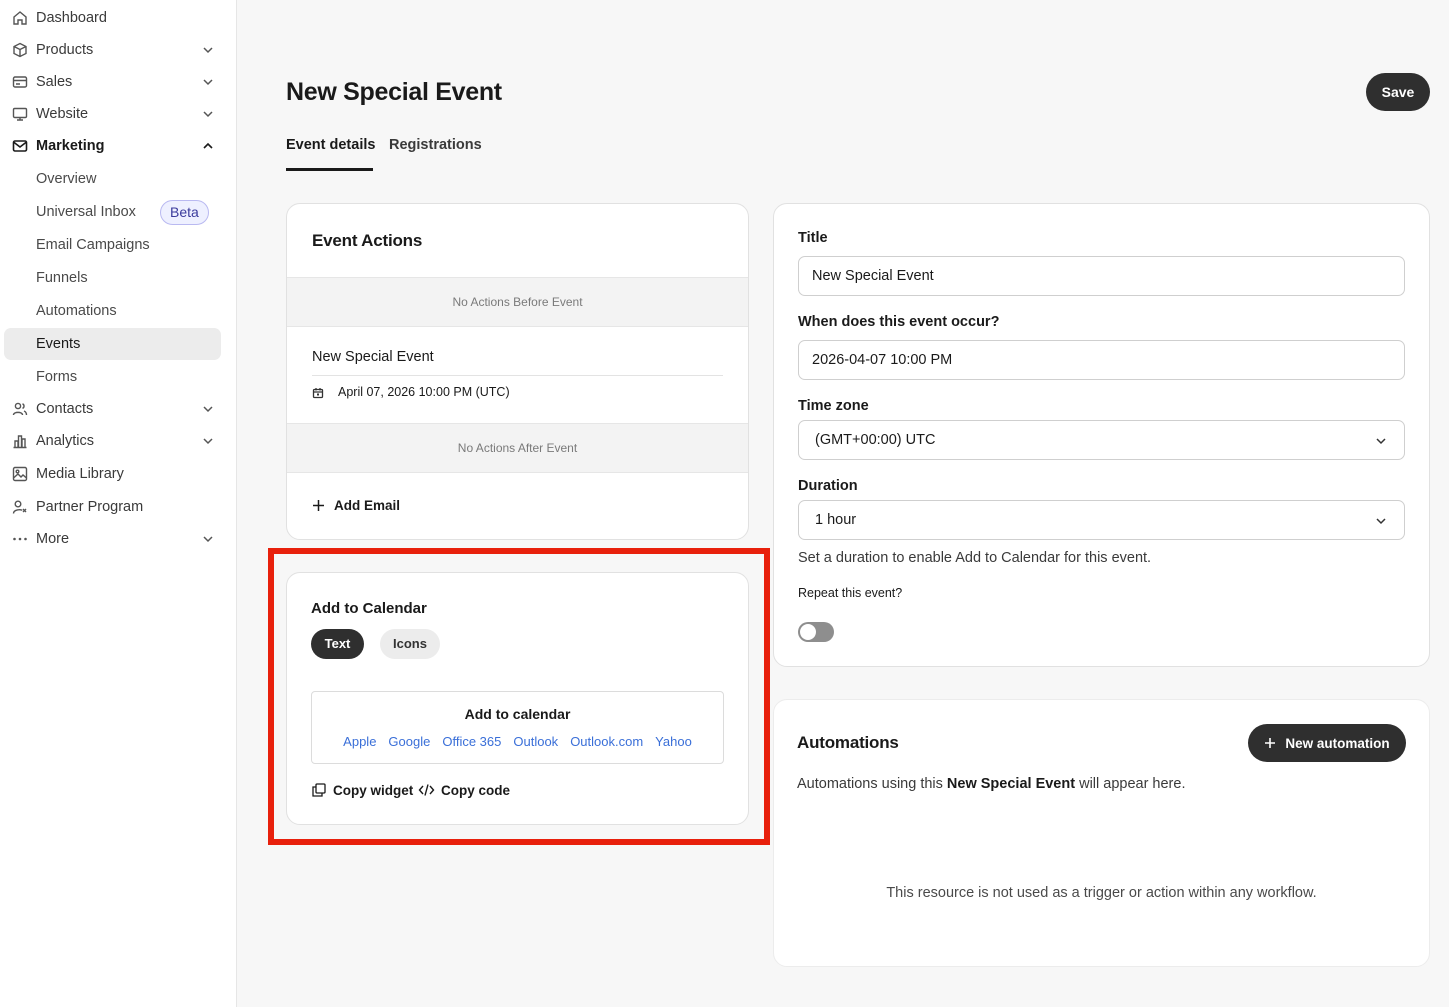 The width and height of the screenshot is (1449, 1007). What do you see at coordinates (80, 474) in the screenshot?
I see `sidebar-item-label: Media Library` at bounding box center [80, 474].